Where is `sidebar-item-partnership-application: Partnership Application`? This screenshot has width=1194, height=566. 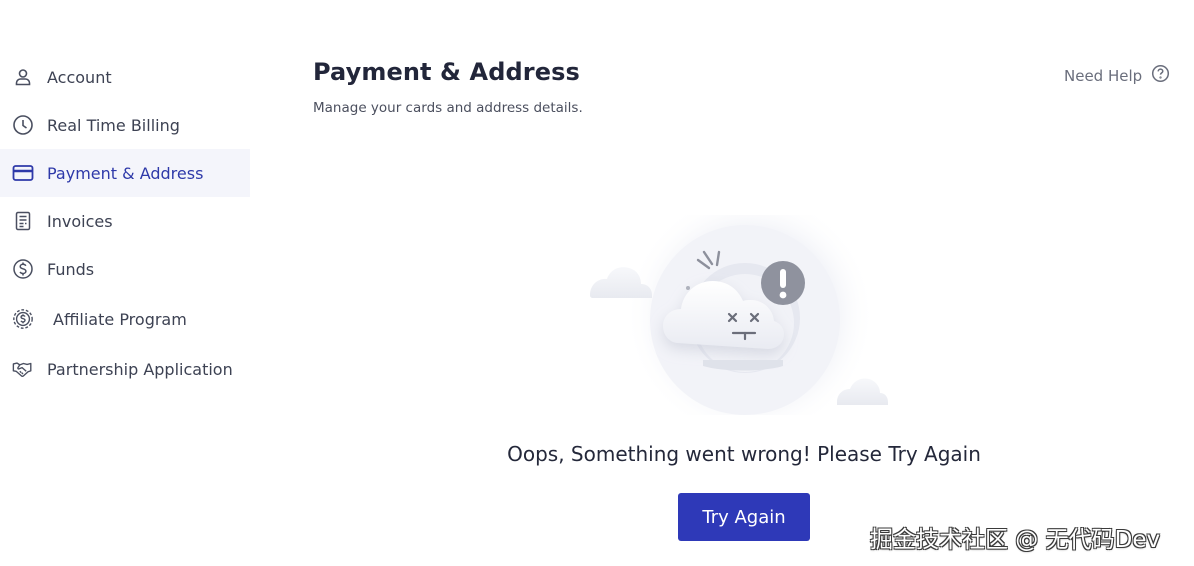 sidebar-item-partnership-application: Partnership Application is located at coordinates (125, 369).